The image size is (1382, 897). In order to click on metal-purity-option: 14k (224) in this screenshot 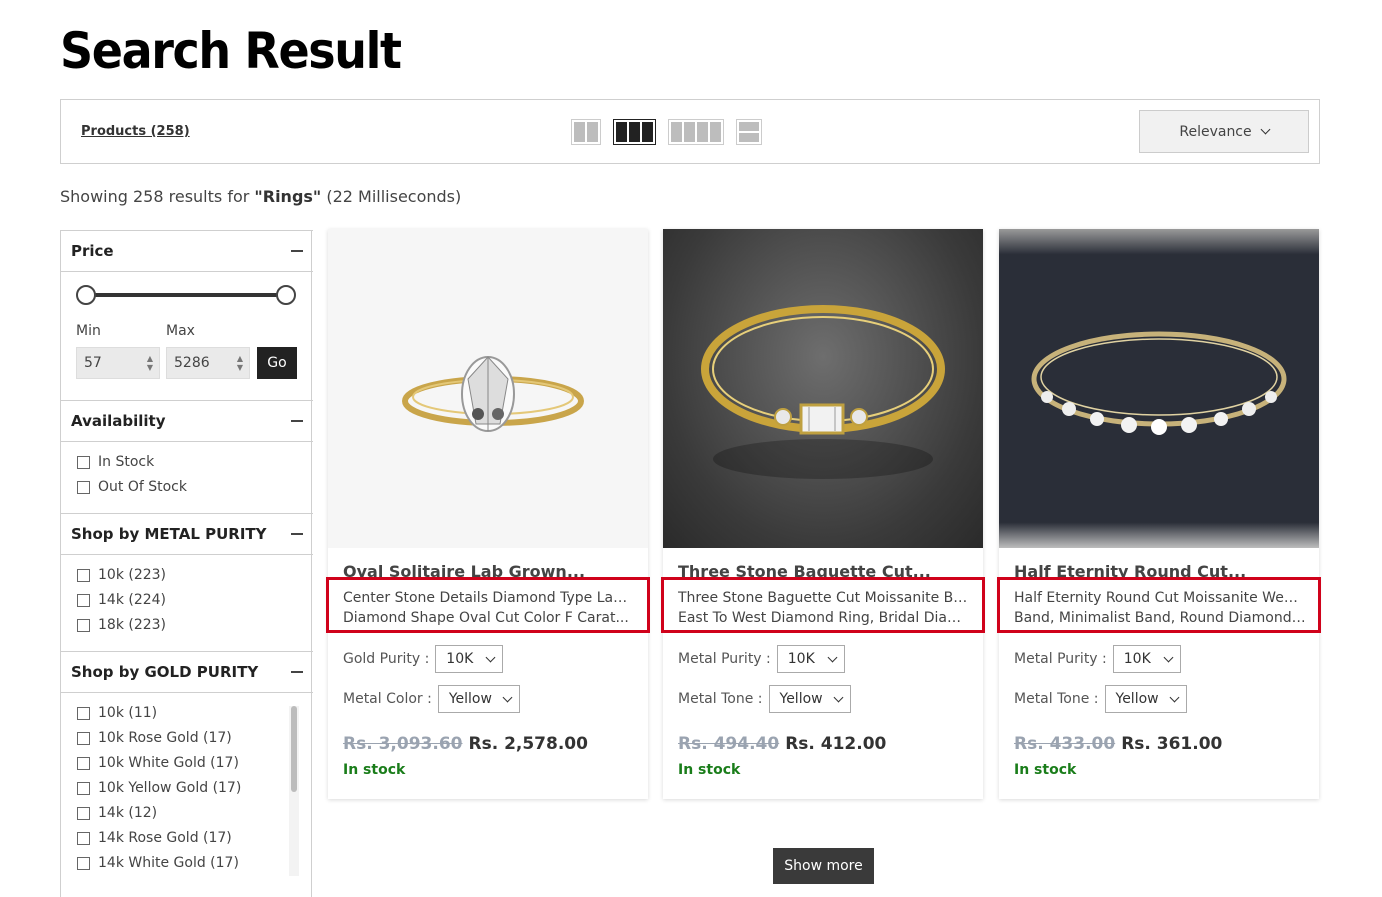, I will do `click(121, 600)`.